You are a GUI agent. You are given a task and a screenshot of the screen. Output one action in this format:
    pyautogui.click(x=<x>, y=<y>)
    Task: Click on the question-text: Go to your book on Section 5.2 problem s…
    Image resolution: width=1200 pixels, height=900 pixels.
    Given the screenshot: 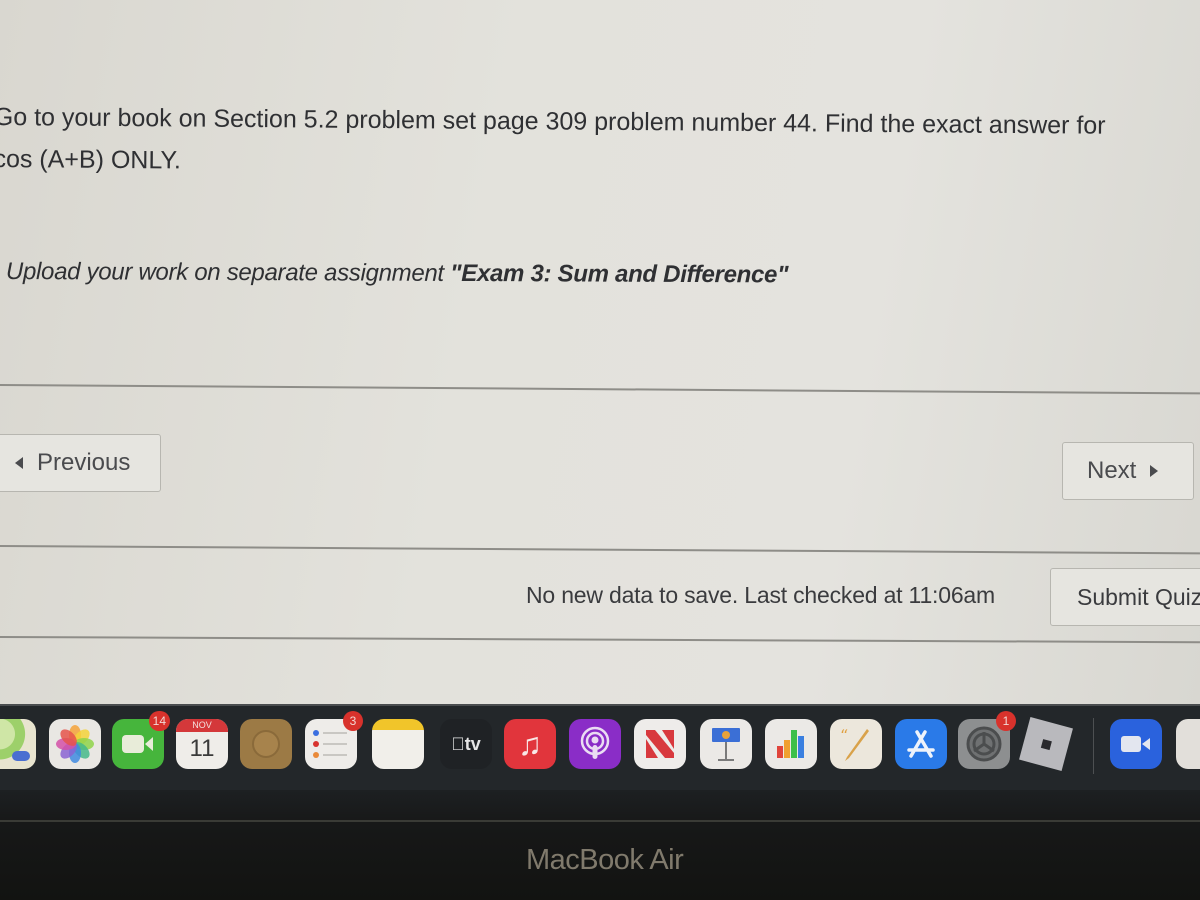 What is the action you would take?
    pyautogui.click(x=600, y=143)
    